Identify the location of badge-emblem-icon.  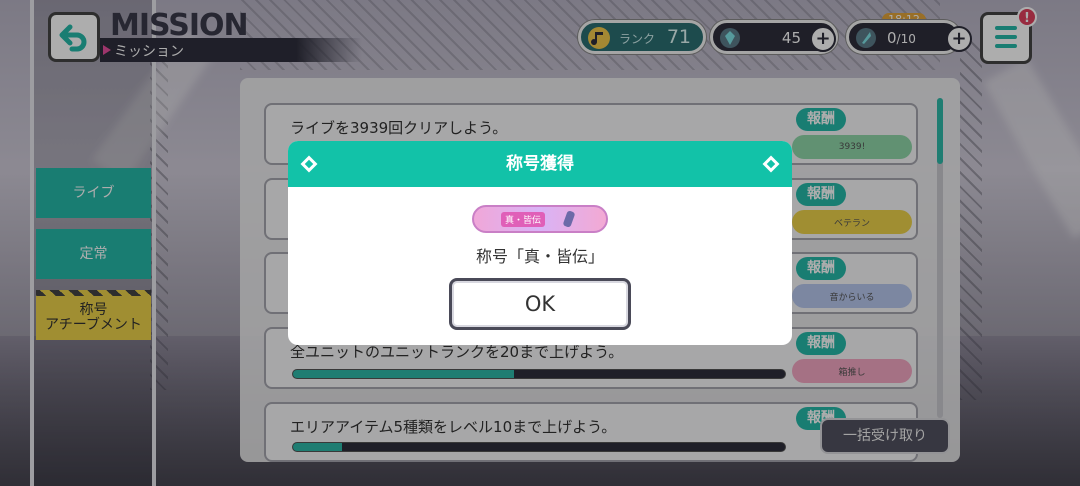
(569, 219).